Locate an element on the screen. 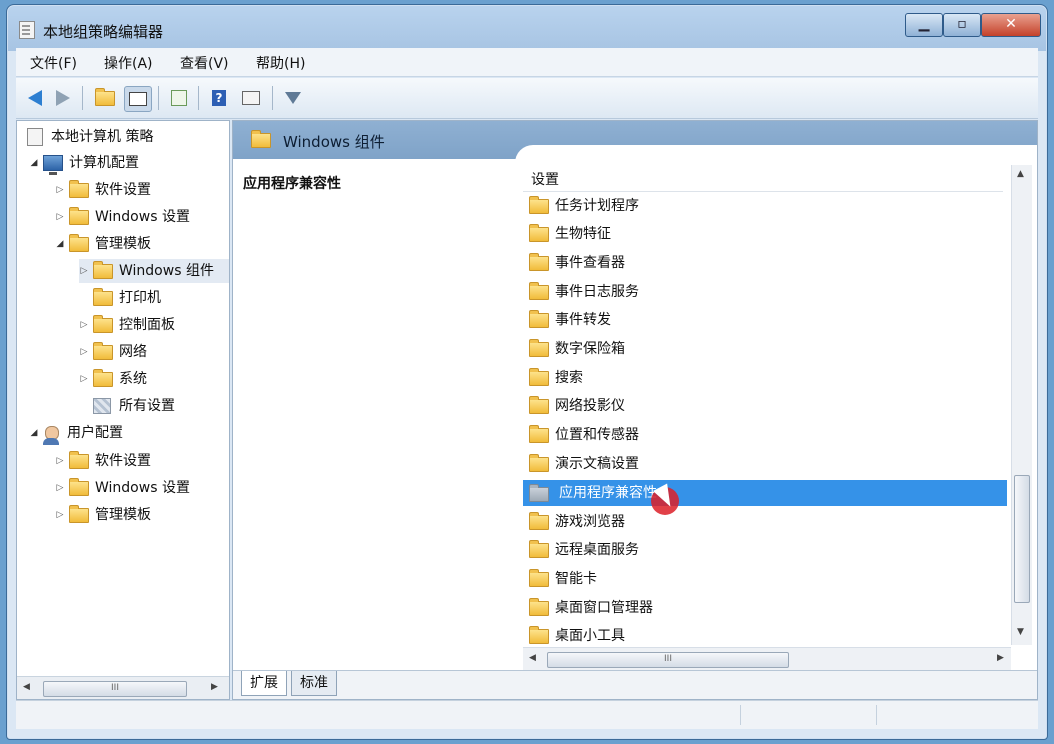  export-icon is located at coordinates (179, 98).